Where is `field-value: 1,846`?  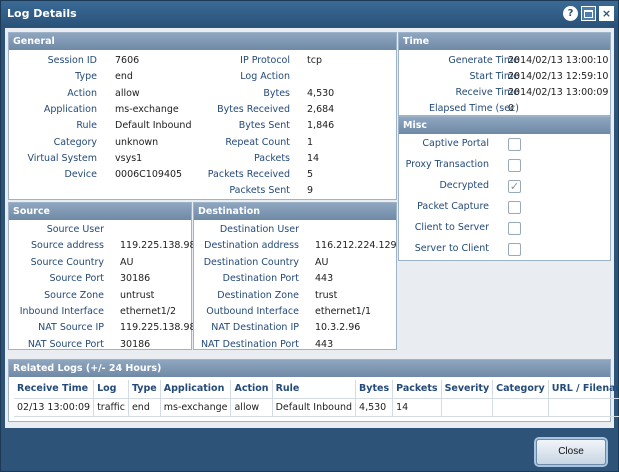
field-value: 1,846 is located at coordinates (321, 126).